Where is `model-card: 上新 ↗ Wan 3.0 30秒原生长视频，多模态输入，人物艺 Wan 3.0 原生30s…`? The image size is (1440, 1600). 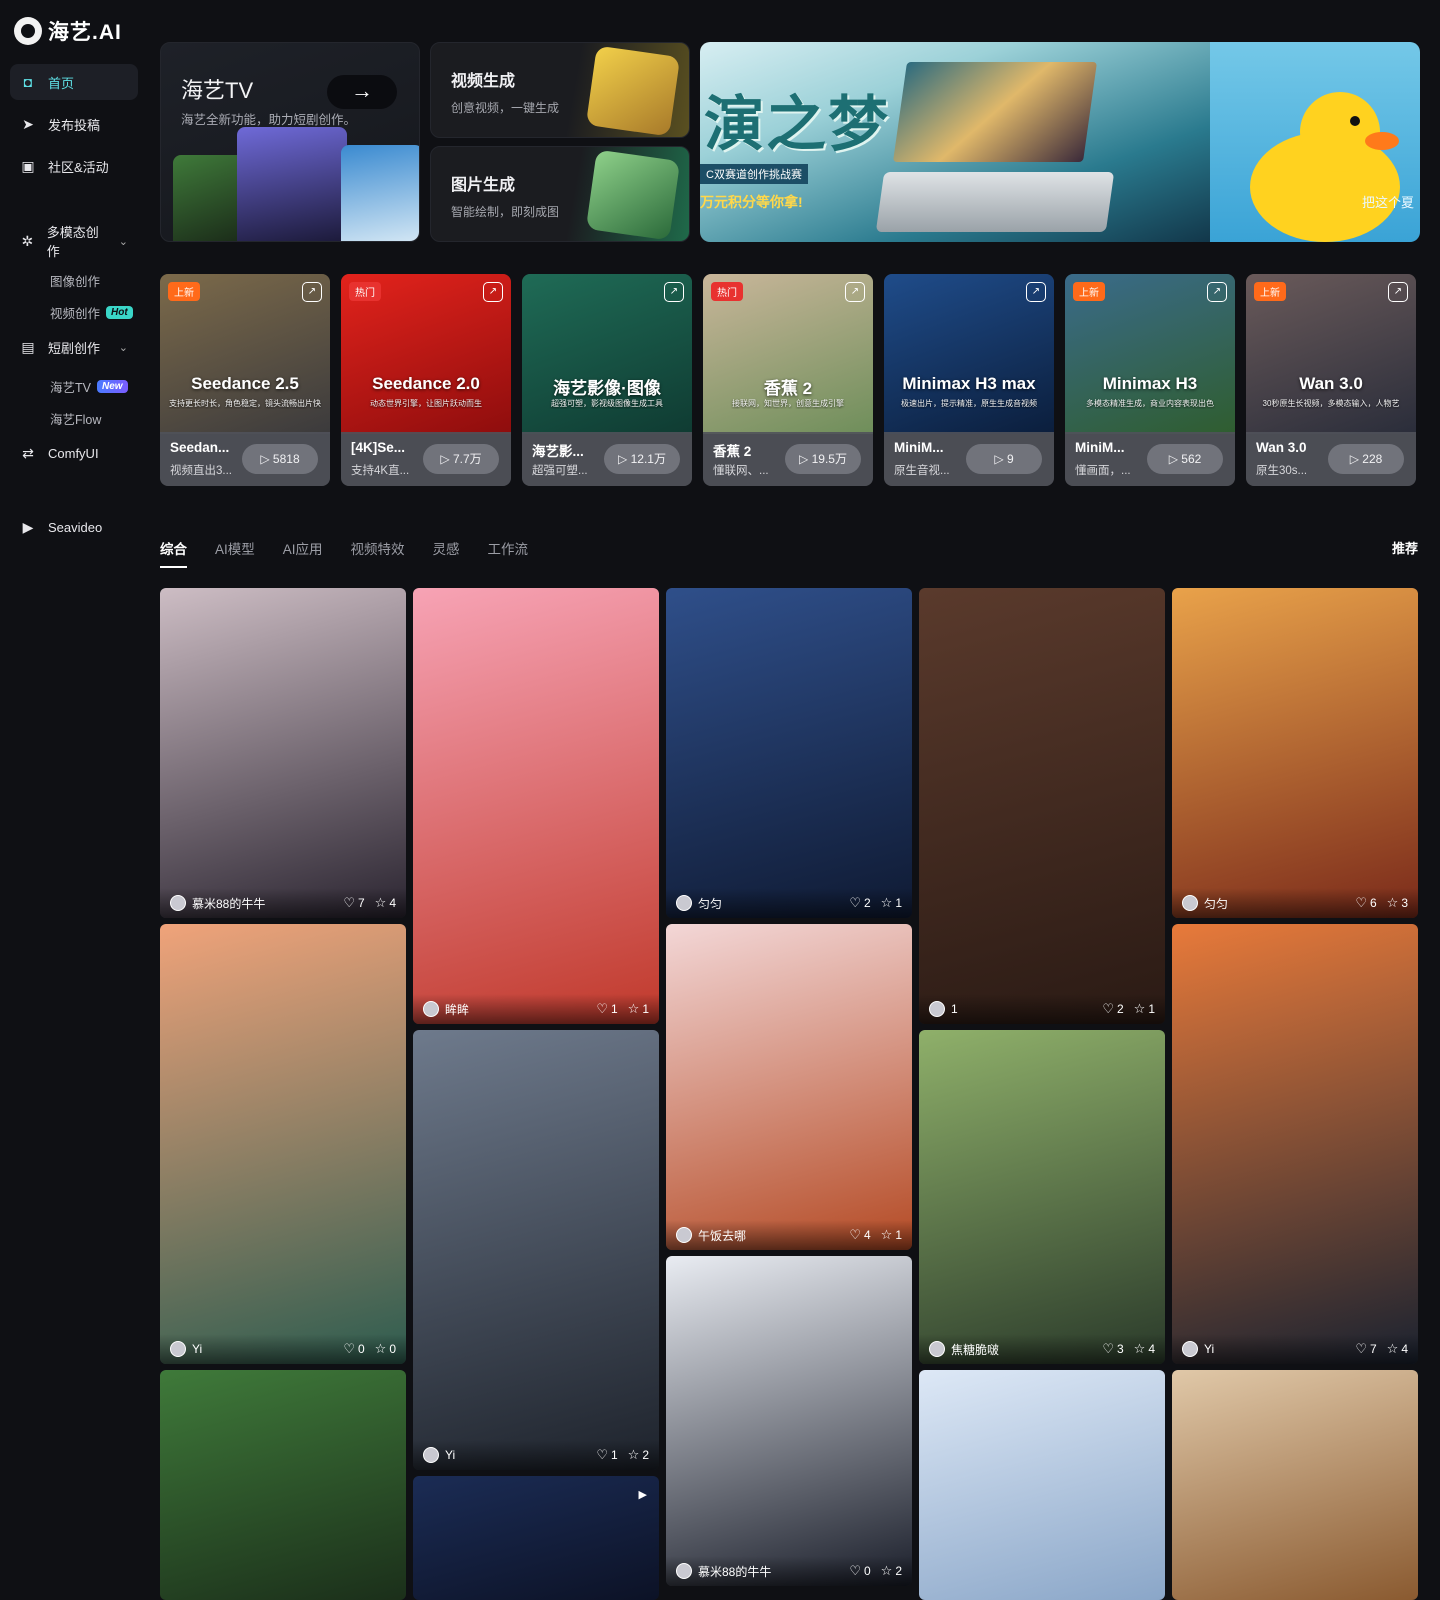 model-card: 上新 ↗ Wan 3.0 30秒原生长视频，多模态输入，人物艺 Wan 3.0 原生30s… is located at coordinates (1331, 380).